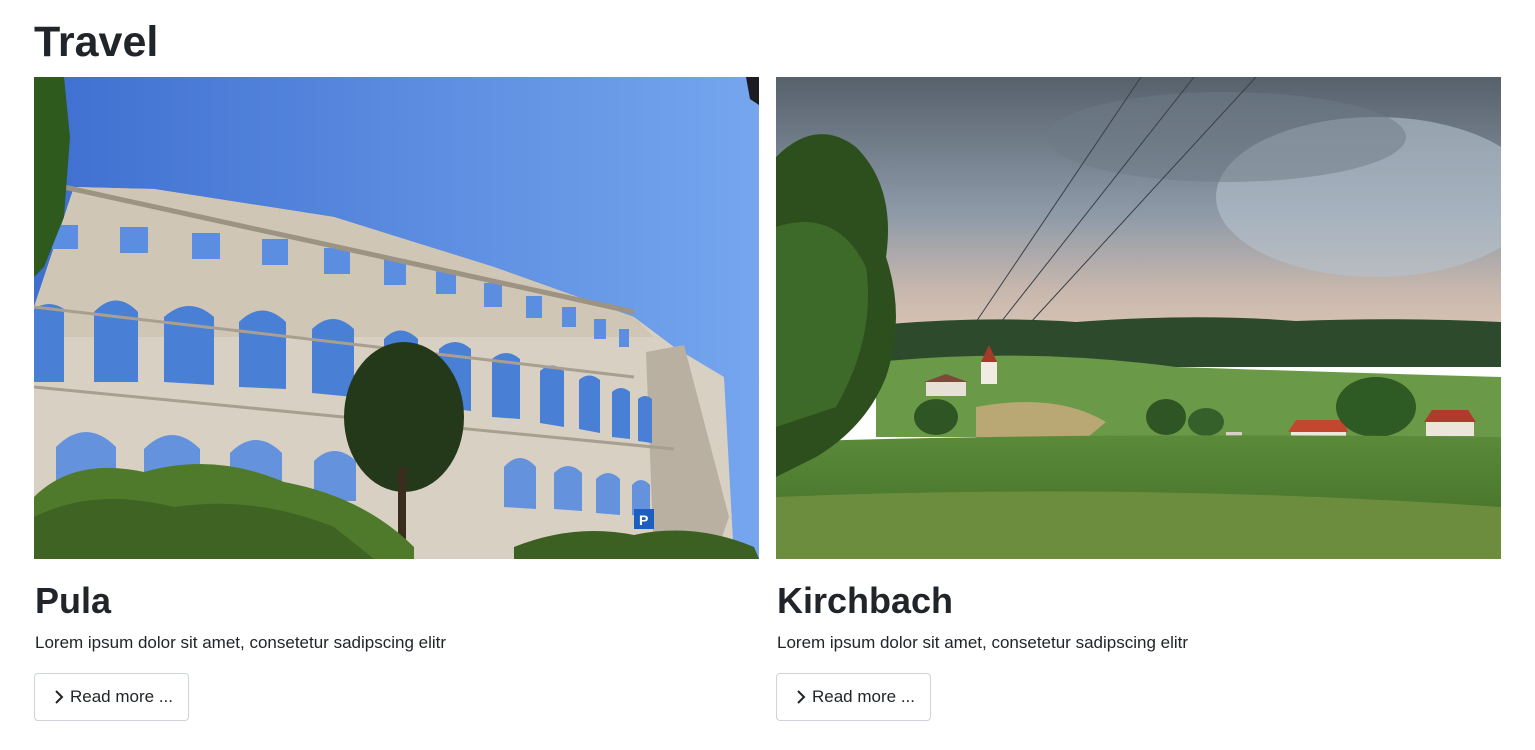 The width and height of the screenshot is (1535, 750). What do you see at coordinates (865, 600) in the screenshot?
I see `card-title: Kirchbach` at bounding box center [865, 600].